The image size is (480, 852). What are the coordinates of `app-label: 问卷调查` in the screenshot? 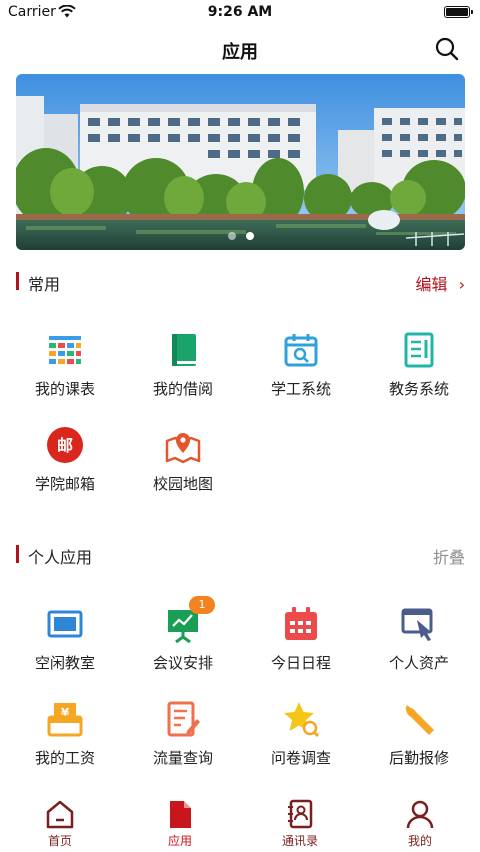 It's located at (300, 758).